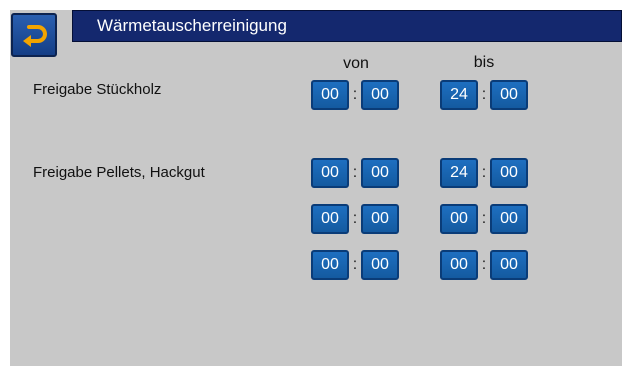  I want to click on row-label-pellets-hackgut: Freigabe Pellets, Hackgut, so click(119, 172).